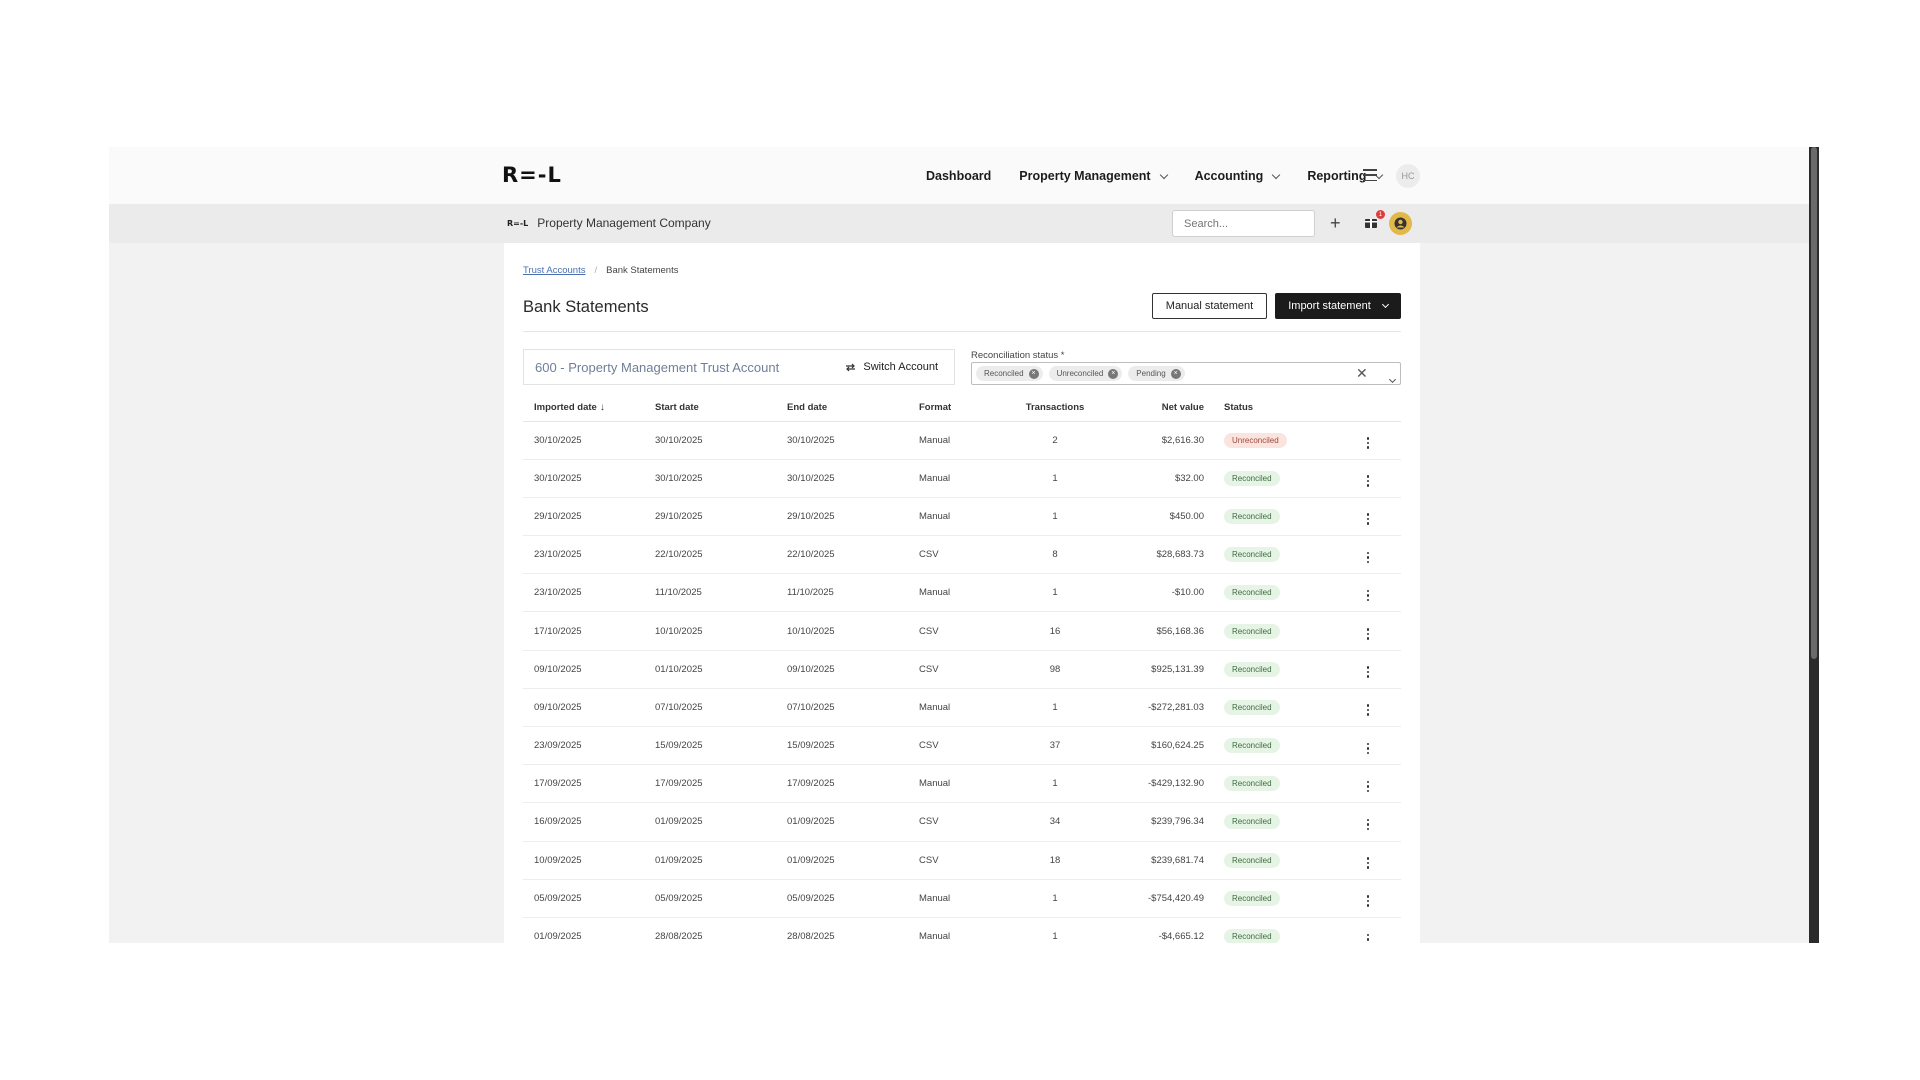  I want to click on end-date-cell: 11/10/2025, so click(853, 593).